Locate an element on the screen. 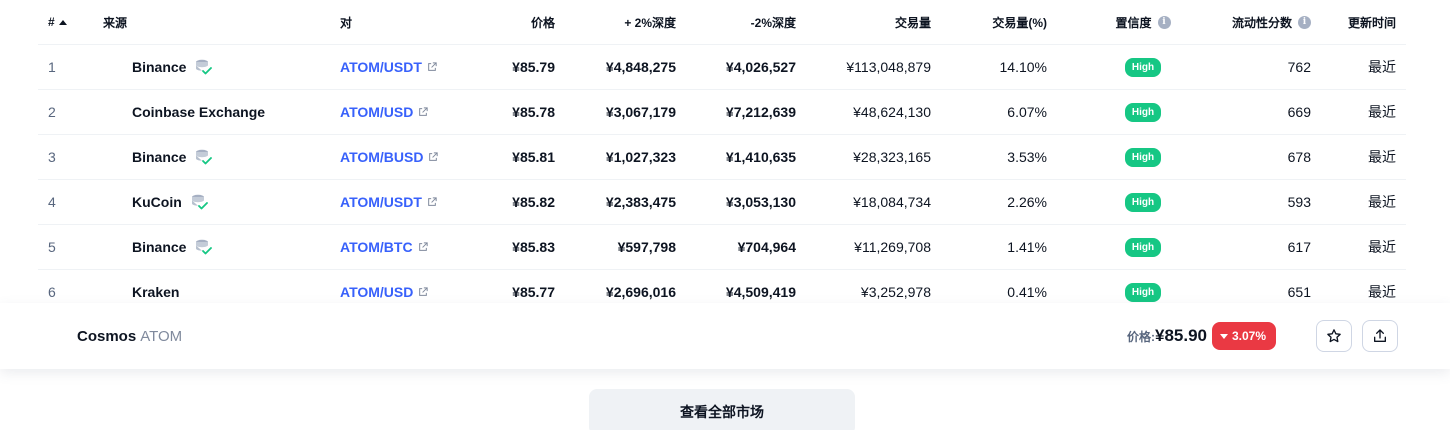  row-liquidity: 762 is located at coordinates (1299, 67).